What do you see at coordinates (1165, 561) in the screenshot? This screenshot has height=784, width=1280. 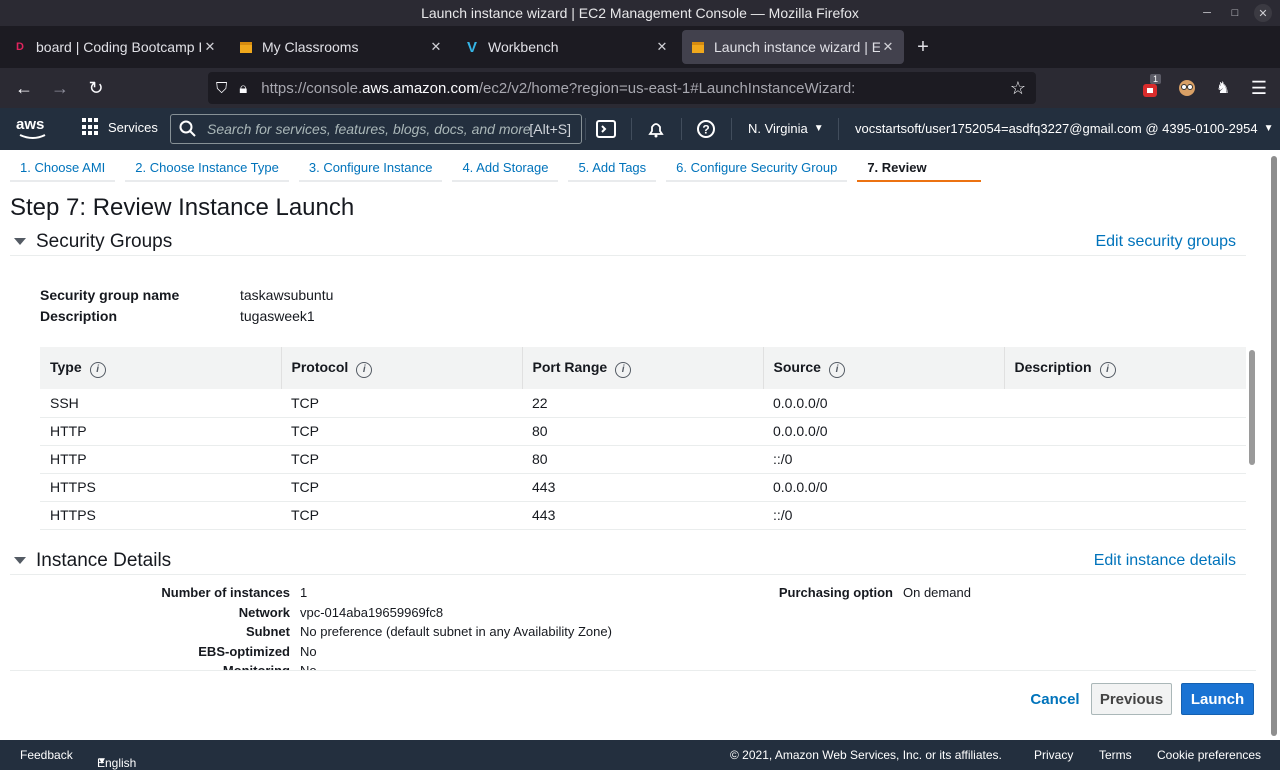 I see `edit-instance-details-link: Edit instance details` at bounding box center [1165, 561].